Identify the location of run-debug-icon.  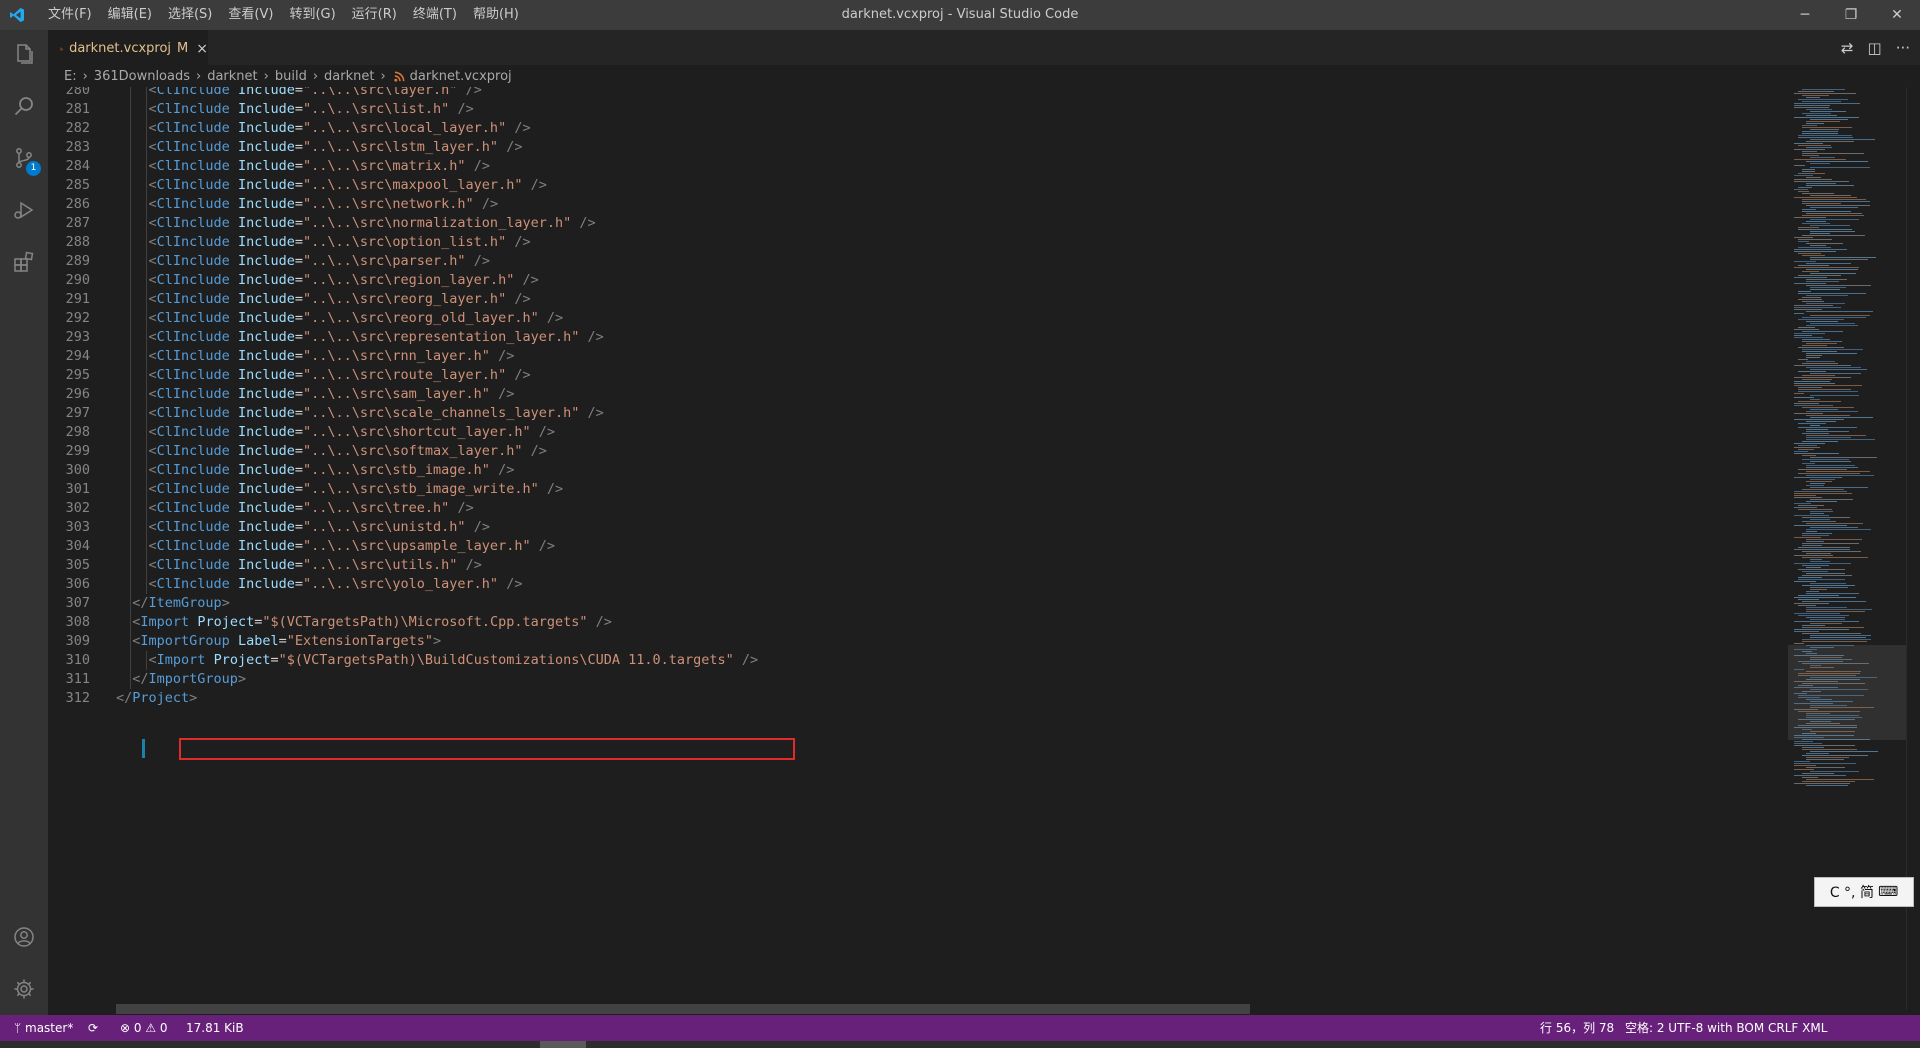
(24, 210).